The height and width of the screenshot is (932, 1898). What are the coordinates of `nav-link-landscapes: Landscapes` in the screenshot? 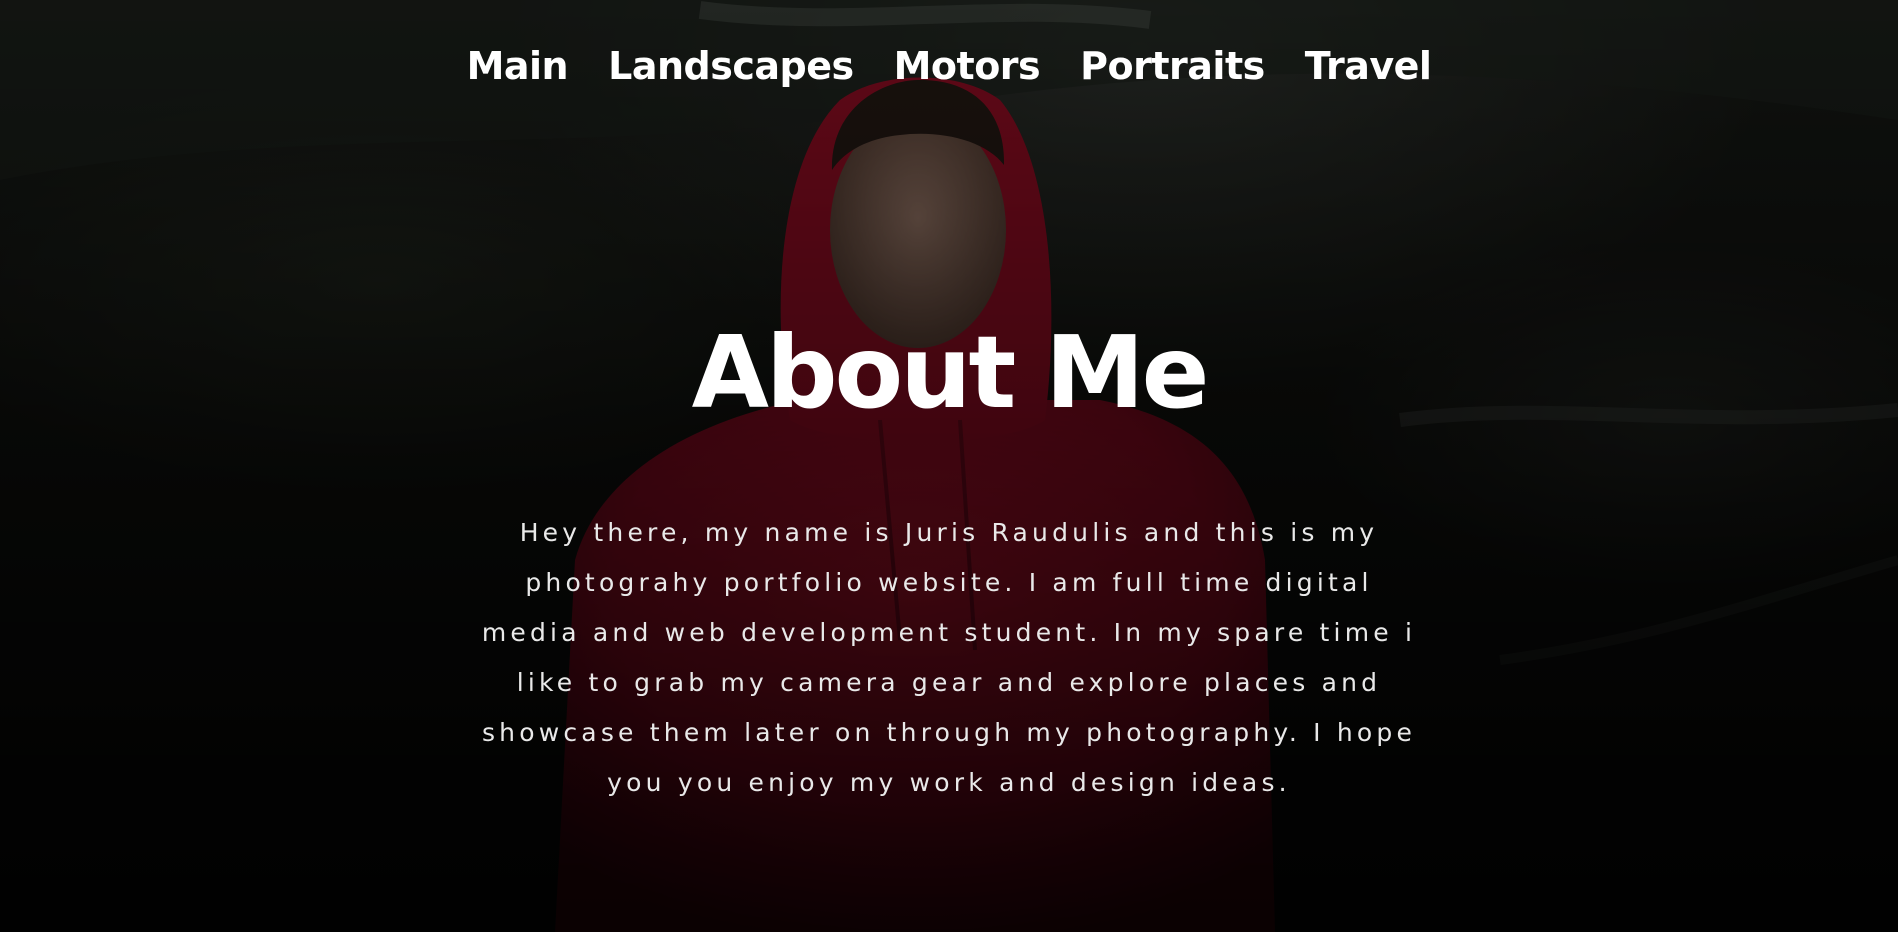 It's located at (731, 66).